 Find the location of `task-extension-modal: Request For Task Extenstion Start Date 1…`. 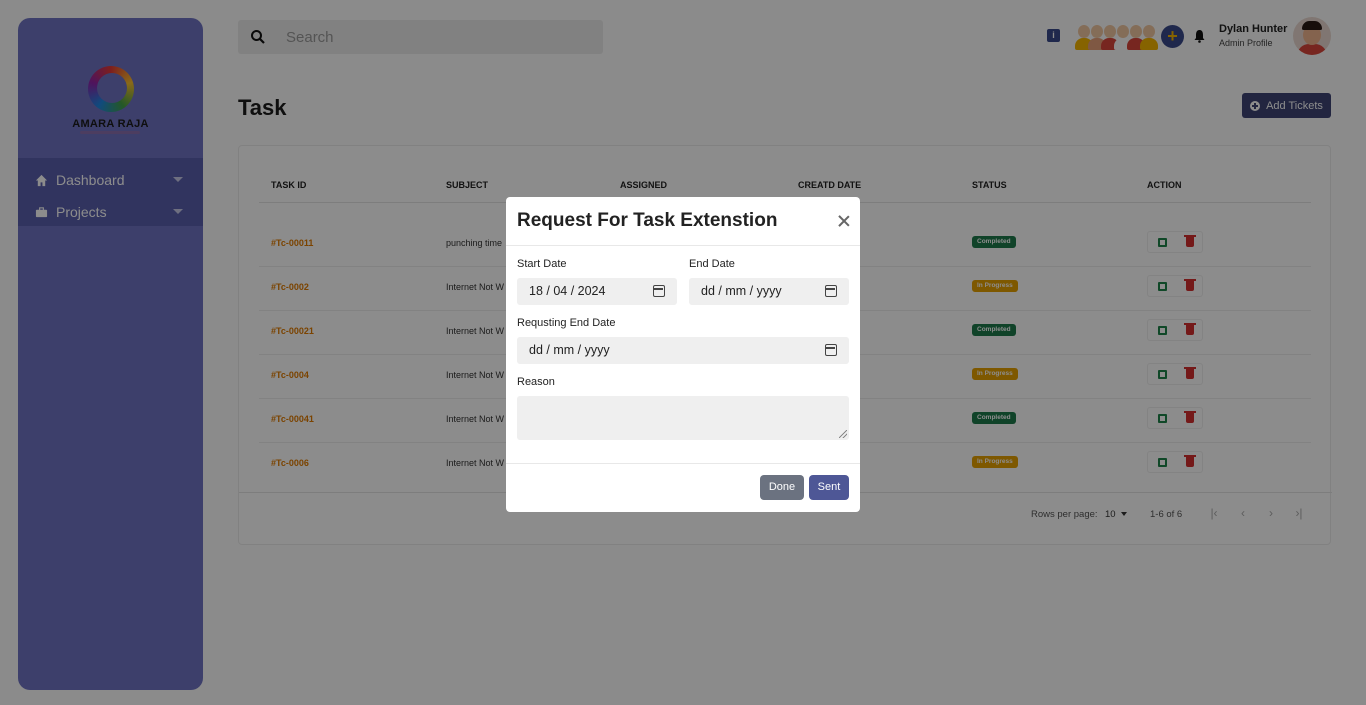

task-extension-modal: Request For Task Extenstion Start Date 1… is located at coordinates (683, 354).